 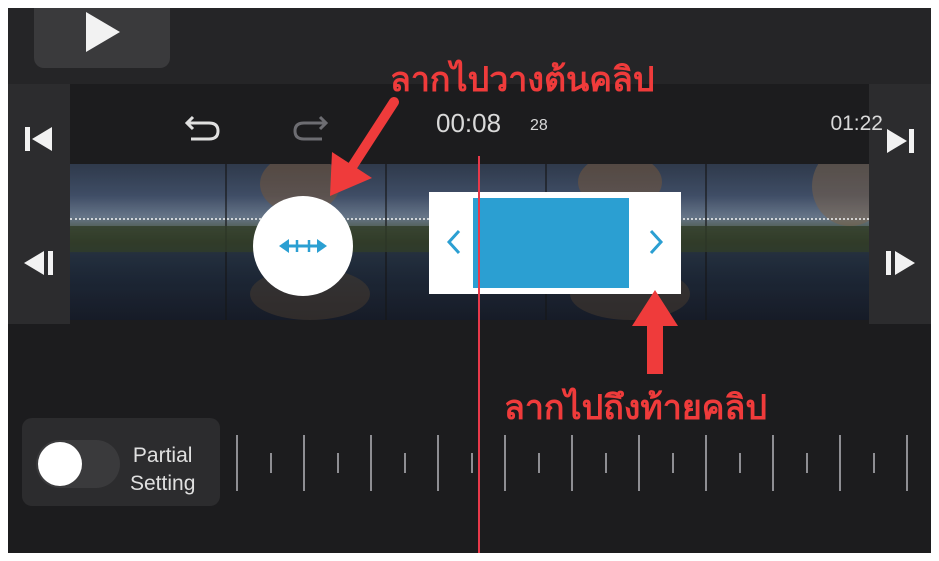 I want to click on annotation-arrow-up, so click(x=655, y=332).